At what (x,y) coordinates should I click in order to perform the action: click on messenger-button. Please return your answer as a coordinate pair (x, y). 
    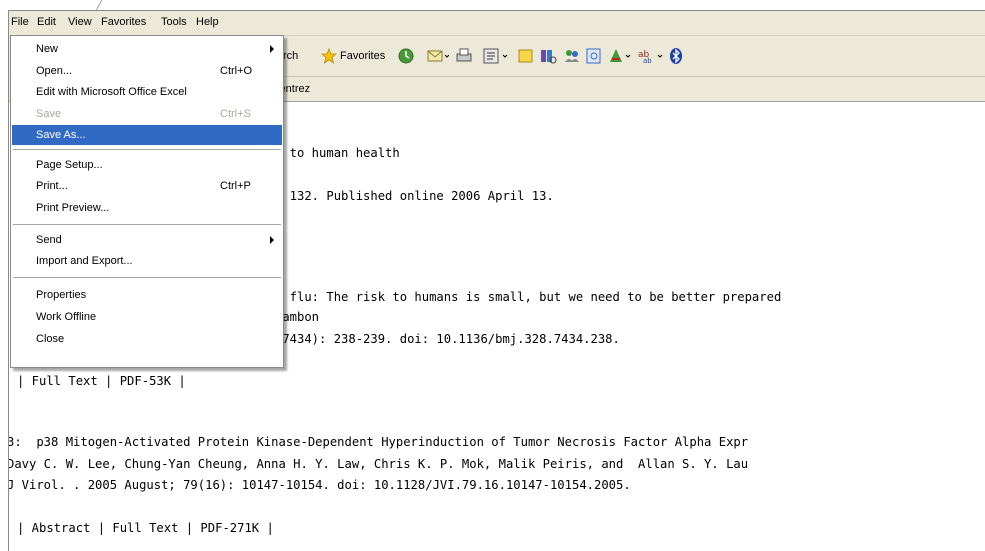
    Looking at the image, I should click on (572, 56).